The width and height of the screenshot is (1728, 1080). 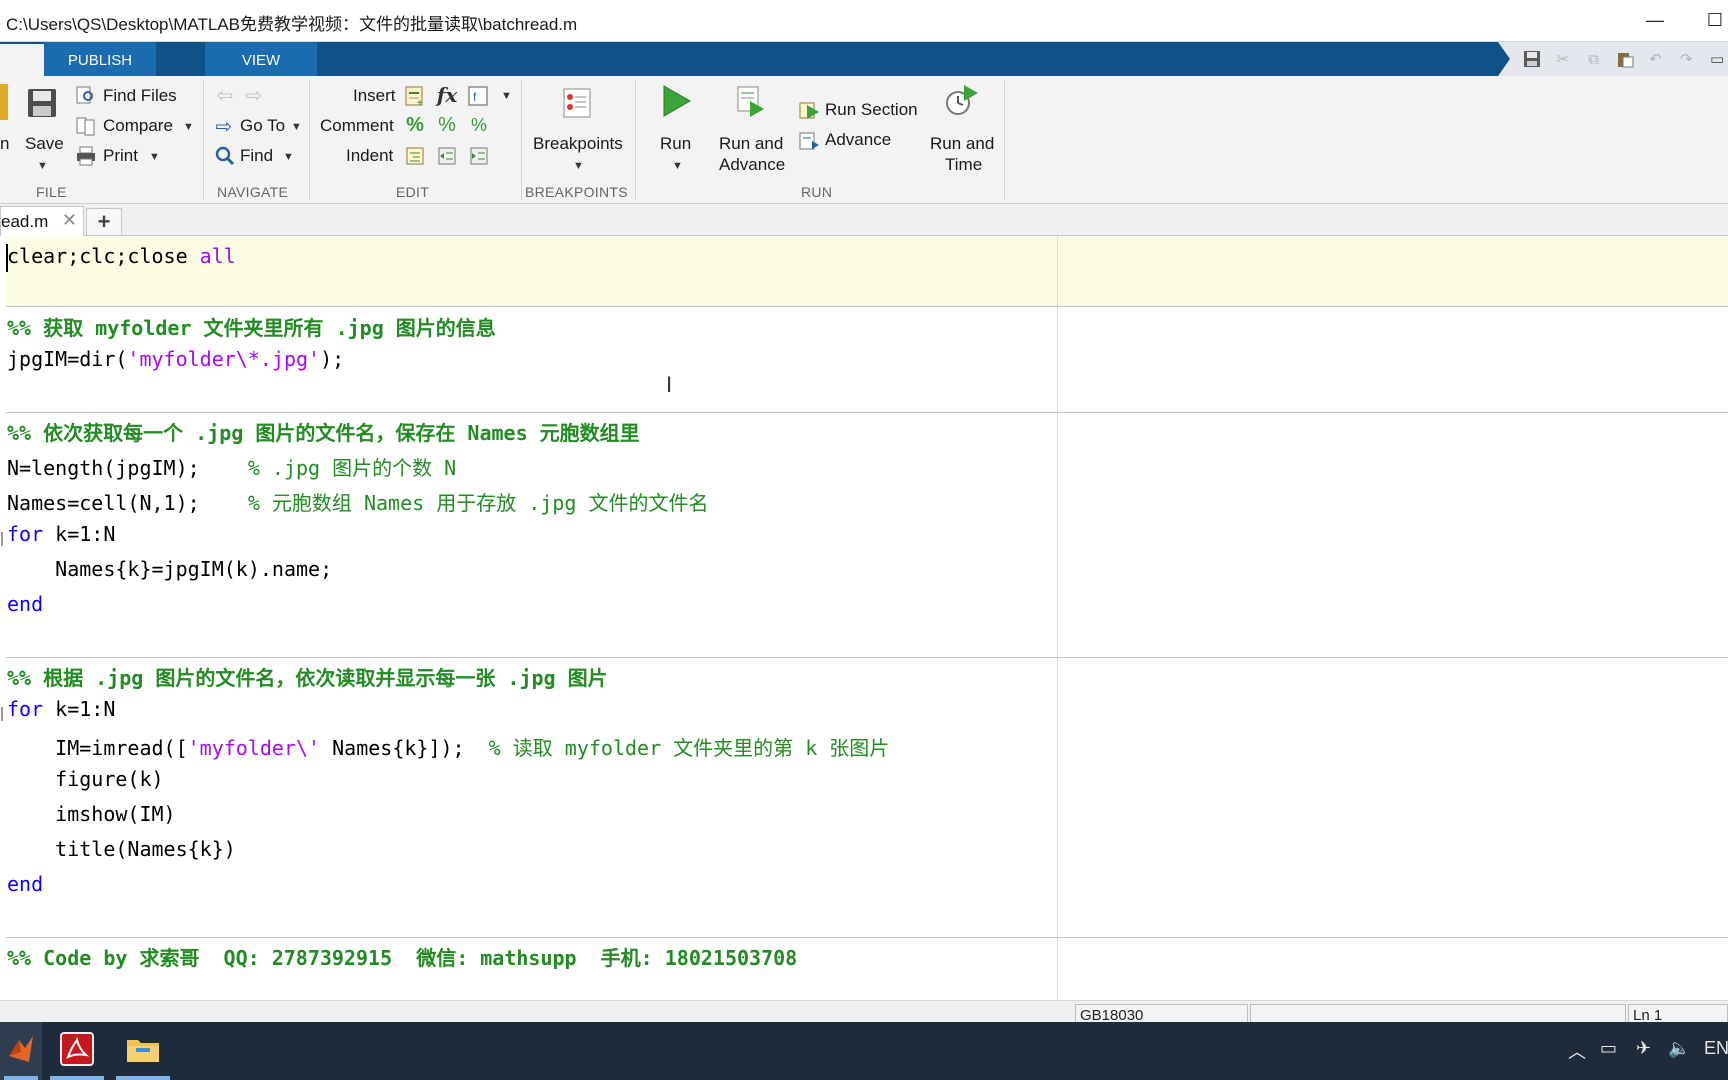 I want to click on code-text: IM=imread([, so click(x=97, y=748).